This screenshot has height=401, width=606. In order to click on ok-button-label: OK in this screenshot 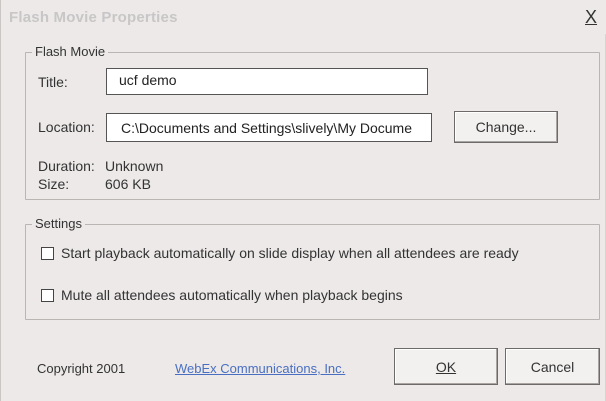, I will do `click(446, 366)`.